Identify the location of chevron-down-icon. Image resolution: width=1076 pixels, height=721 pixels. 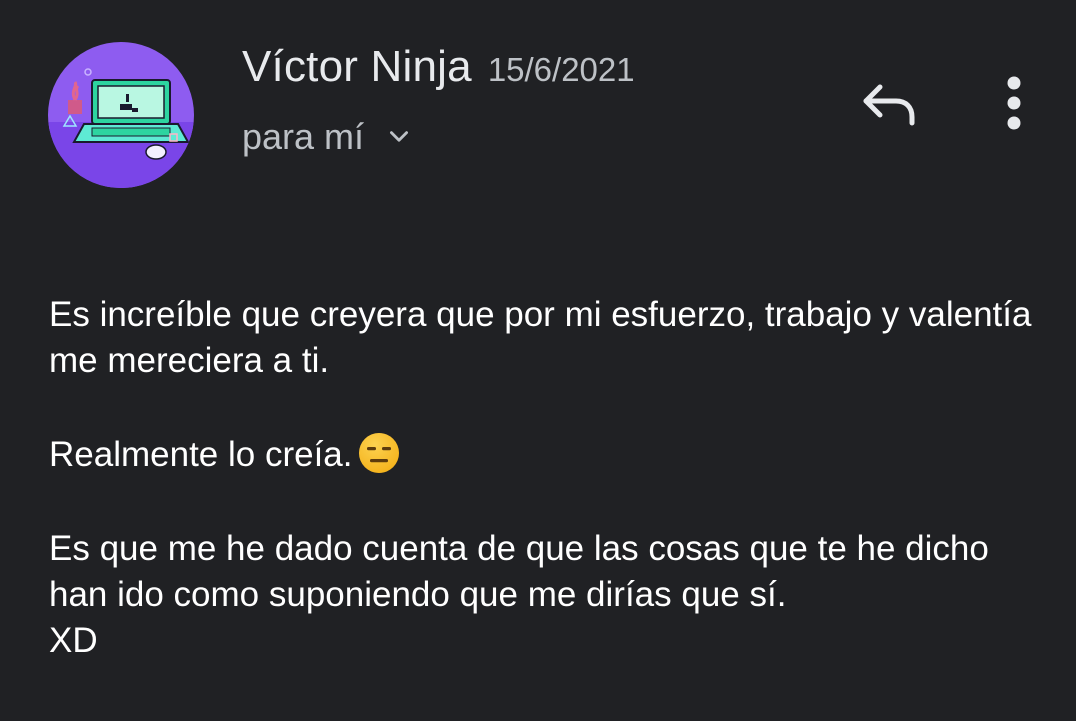
(399, 136).